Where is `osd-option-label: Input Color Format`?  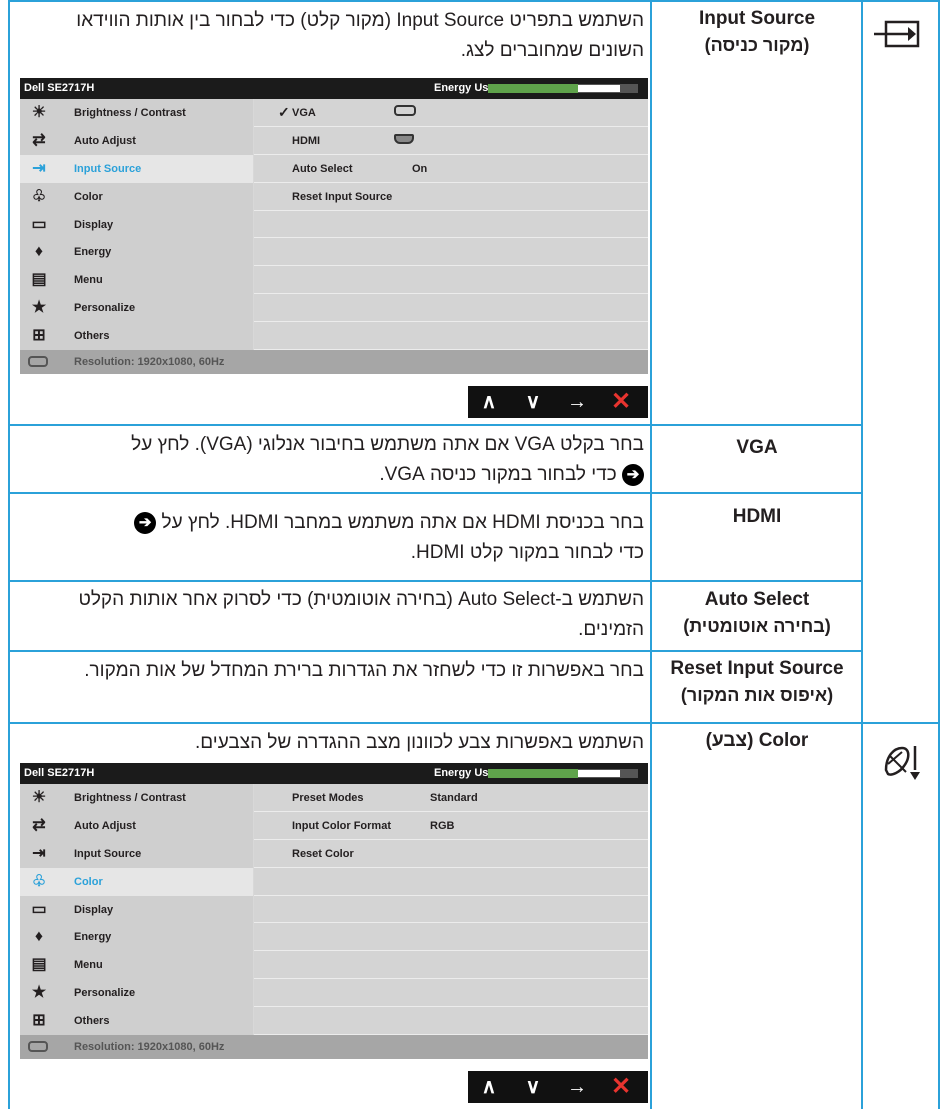 osd-option-label: Input Color Format is located at coordinates (341, 825).